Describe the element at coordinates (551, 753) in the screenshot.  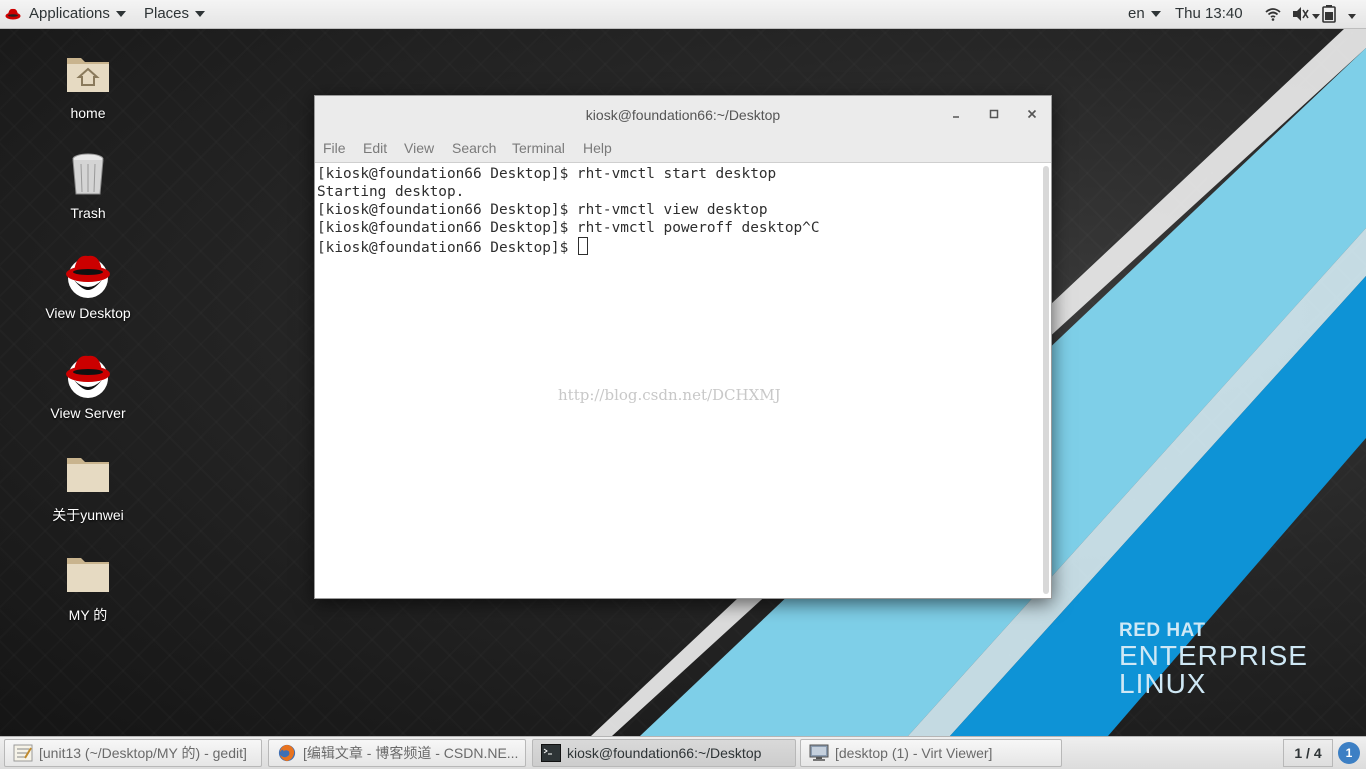
I see `terminal-icon` at that location.